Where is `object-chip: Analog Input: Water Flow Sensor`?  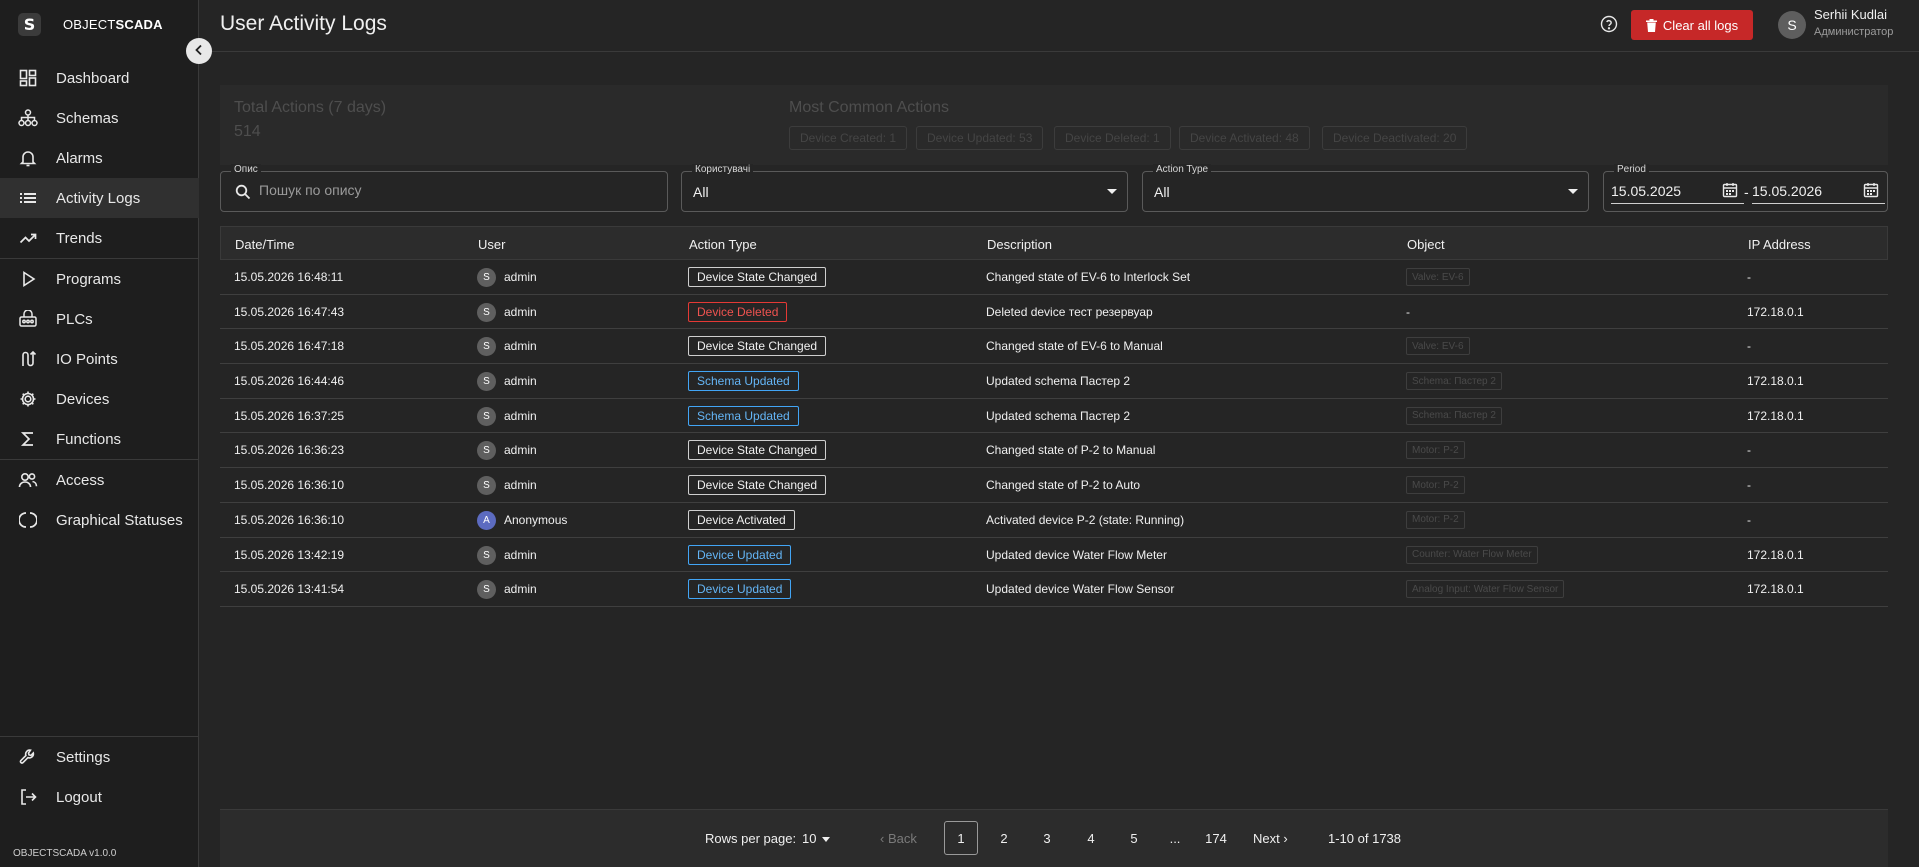 object-chip: Analog Input: Water Flow Sensor is located at coordinates (1485, 589).